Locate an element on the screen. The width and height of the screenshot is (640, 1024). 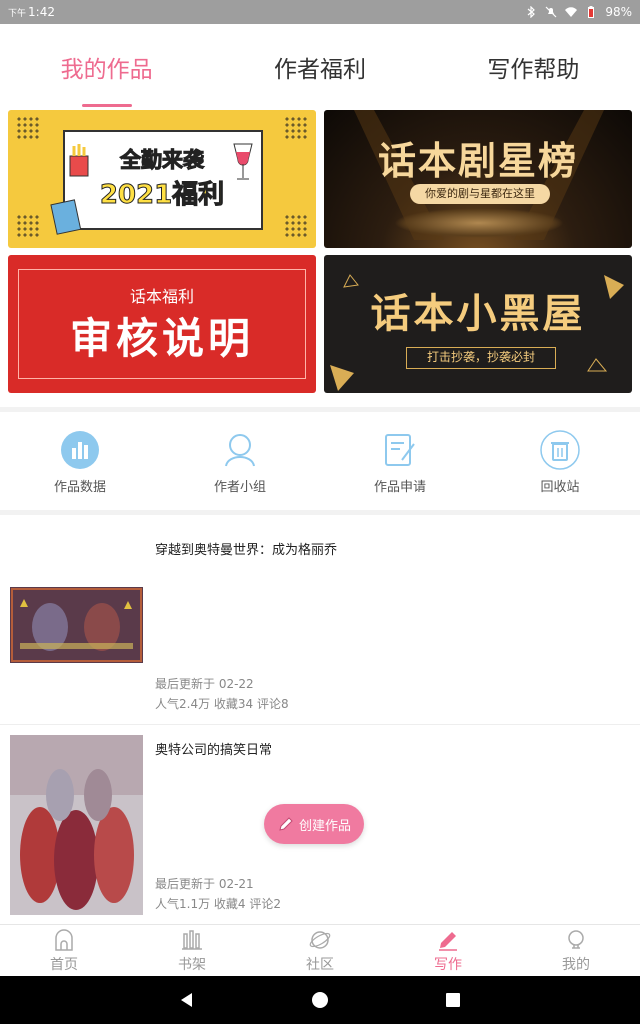
top-tabs: 我的作品 作者福利 写作帮助 is located at coordinates (320, 67).